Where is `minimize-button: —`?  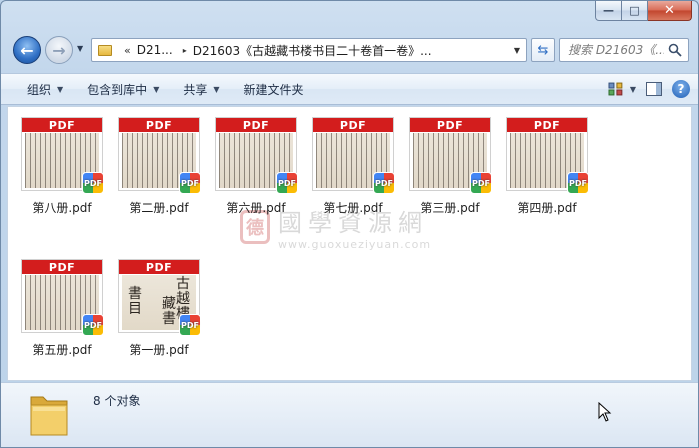
minimize-button: — is located at coordinates (608, 11).